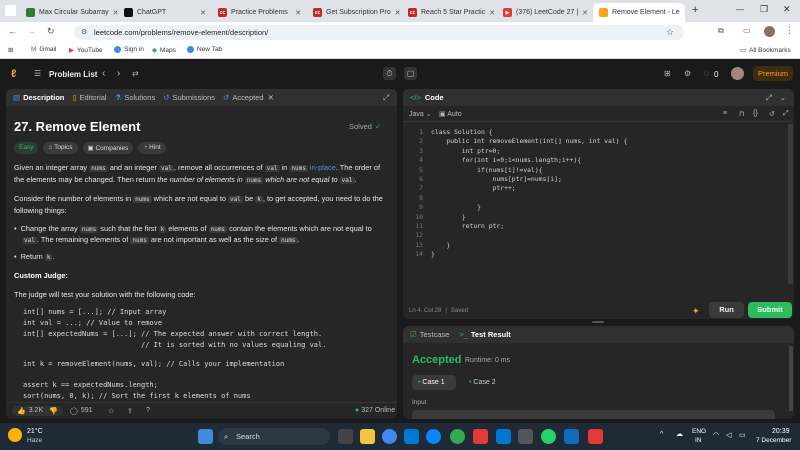 This screenshot has width=800, height=450. I want to click on bookmark-signin: Sign in, so click(129, 49).